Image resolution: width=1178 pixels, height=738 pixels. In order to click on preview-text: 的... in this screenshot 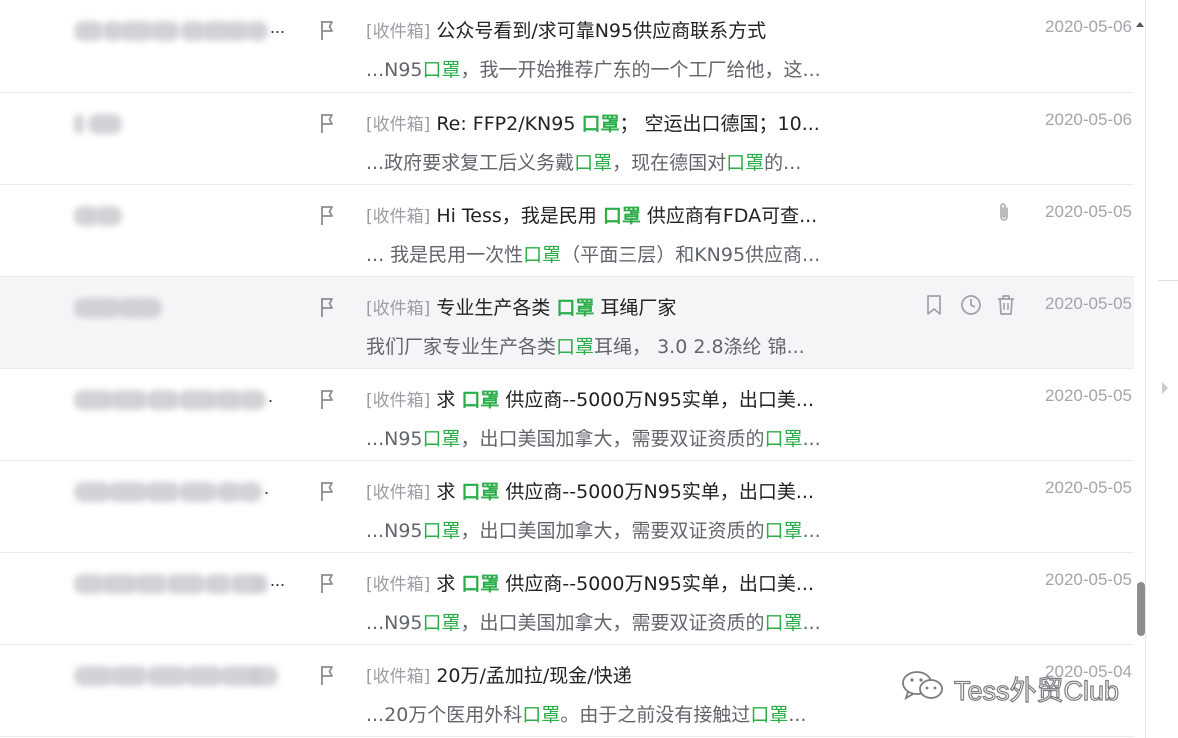, I will do `click(783, 163)`.